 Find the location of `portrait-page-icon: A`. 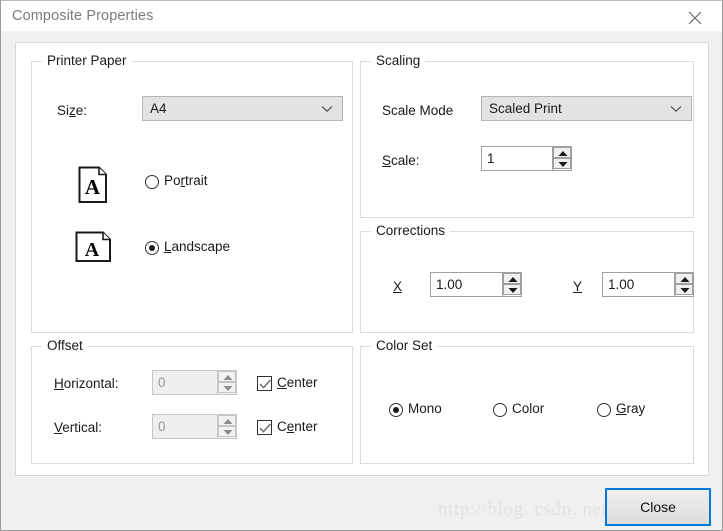

portrait-page-icon: A is located at coordinates (92, 184).